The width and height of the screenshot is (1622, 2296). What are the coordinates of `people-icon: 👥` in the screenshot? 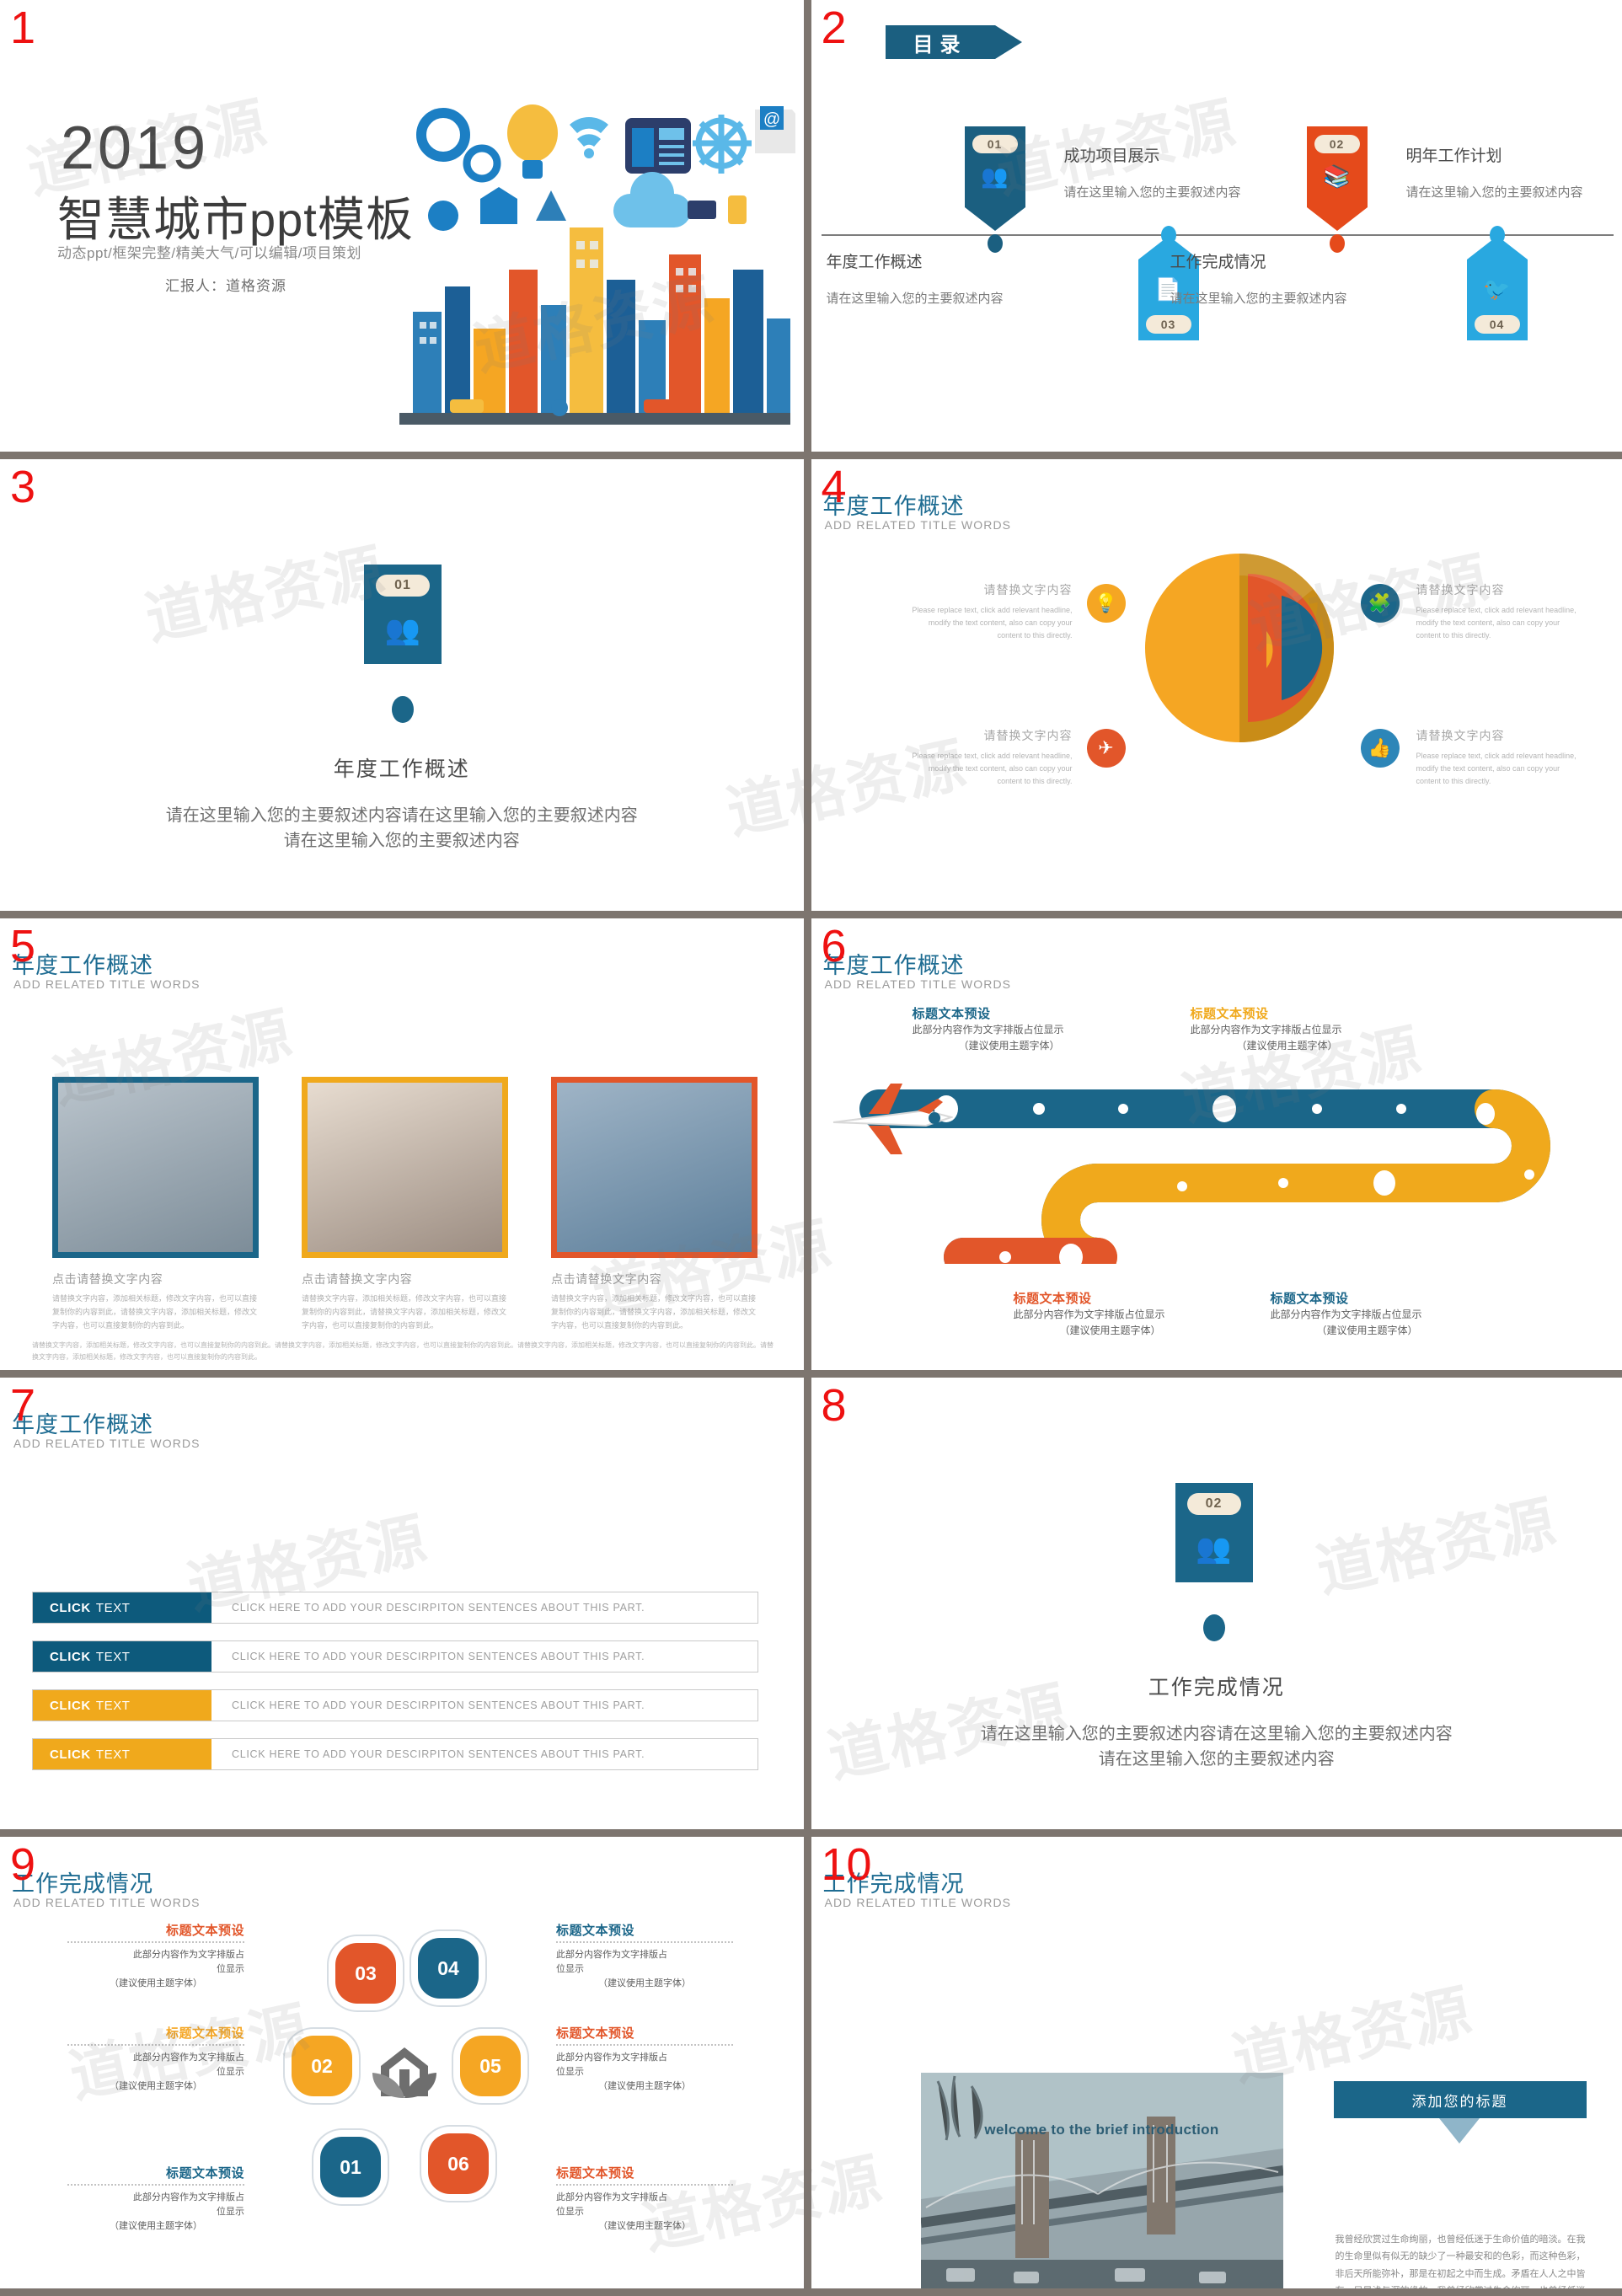 It's located at (402, 630).